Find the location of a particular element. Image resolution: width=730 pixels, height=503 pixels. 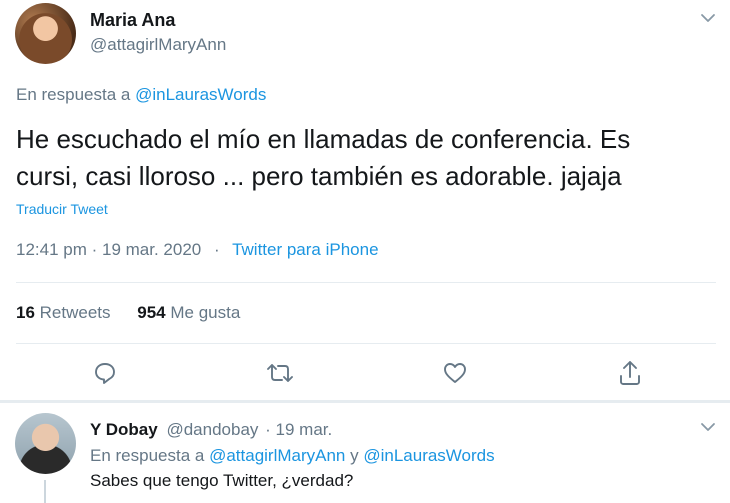

author-name: Maria Ana is located at coordinates (132, 20).